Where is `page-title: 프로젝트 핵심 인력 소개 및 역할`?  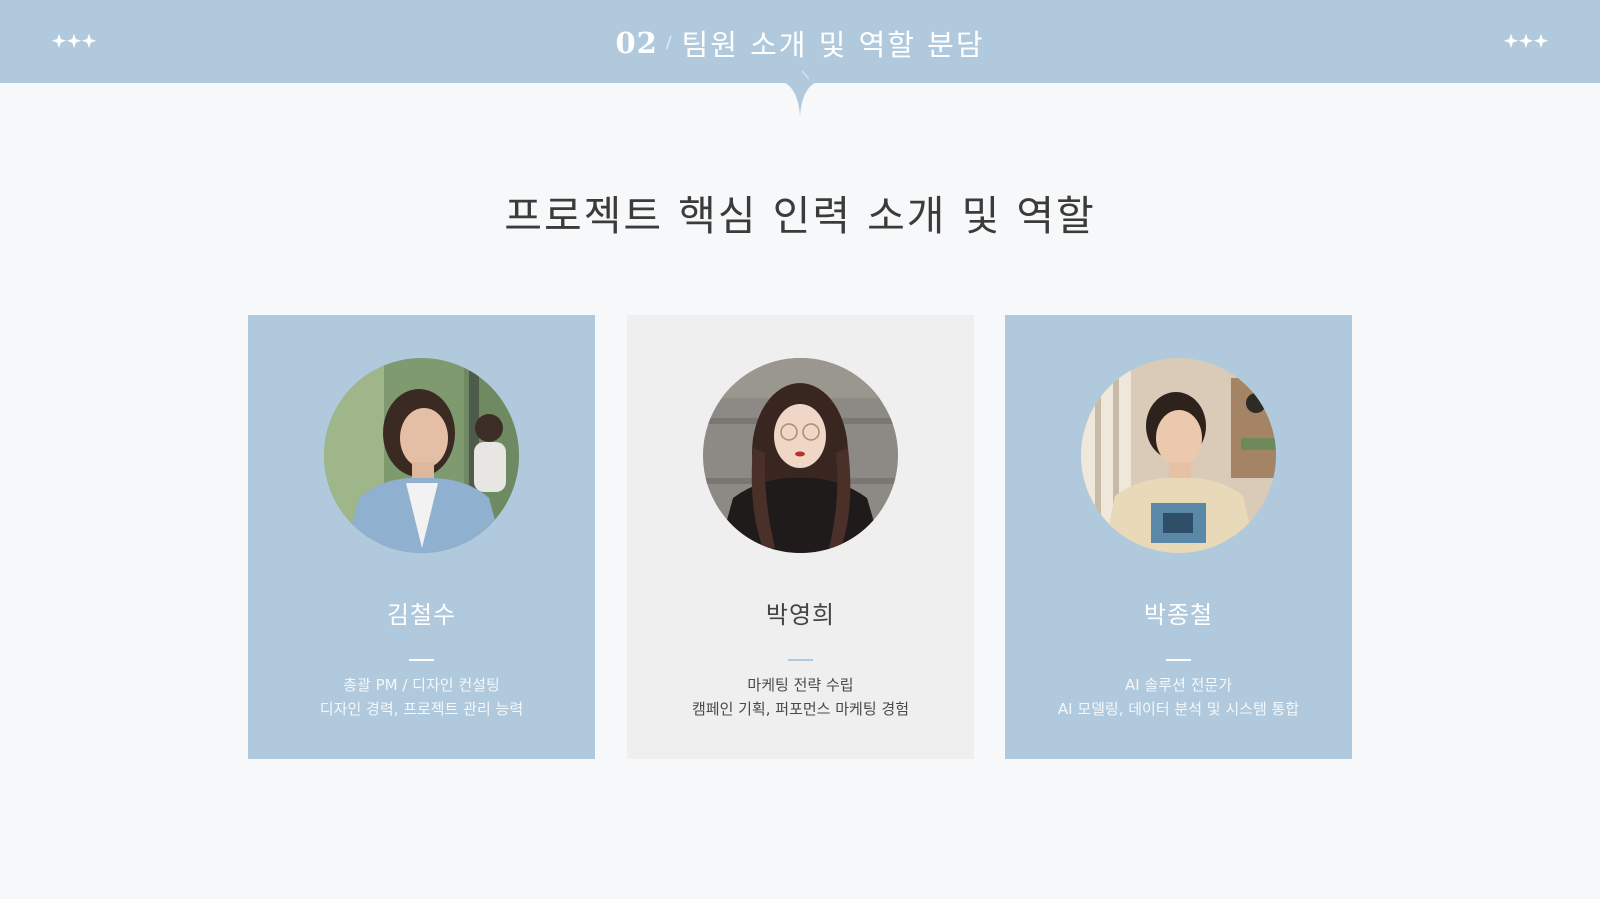
page-title: 프로젝트 핵심 인력 소개 및 역할 is located at coordinates (800, 216).